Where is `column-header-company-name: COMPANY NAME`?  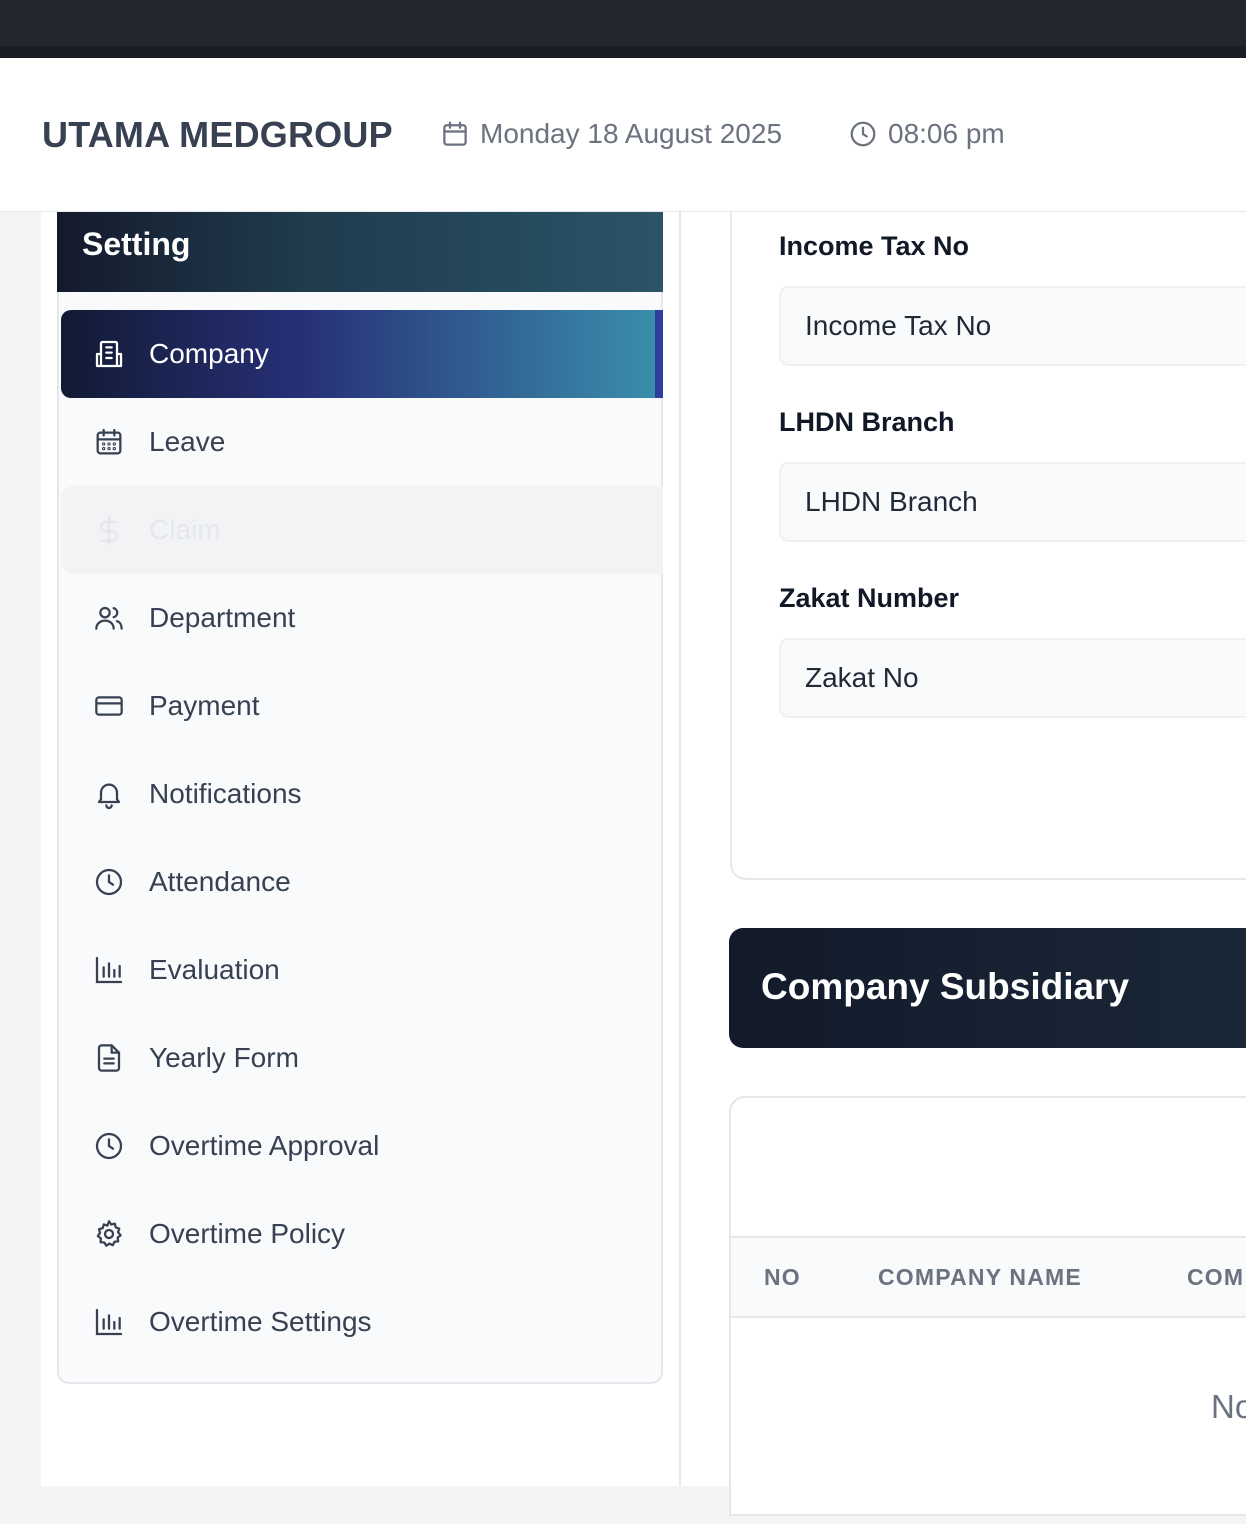 column-header-company-name: COMPANY NAME is located at coordinates (980, 1277).